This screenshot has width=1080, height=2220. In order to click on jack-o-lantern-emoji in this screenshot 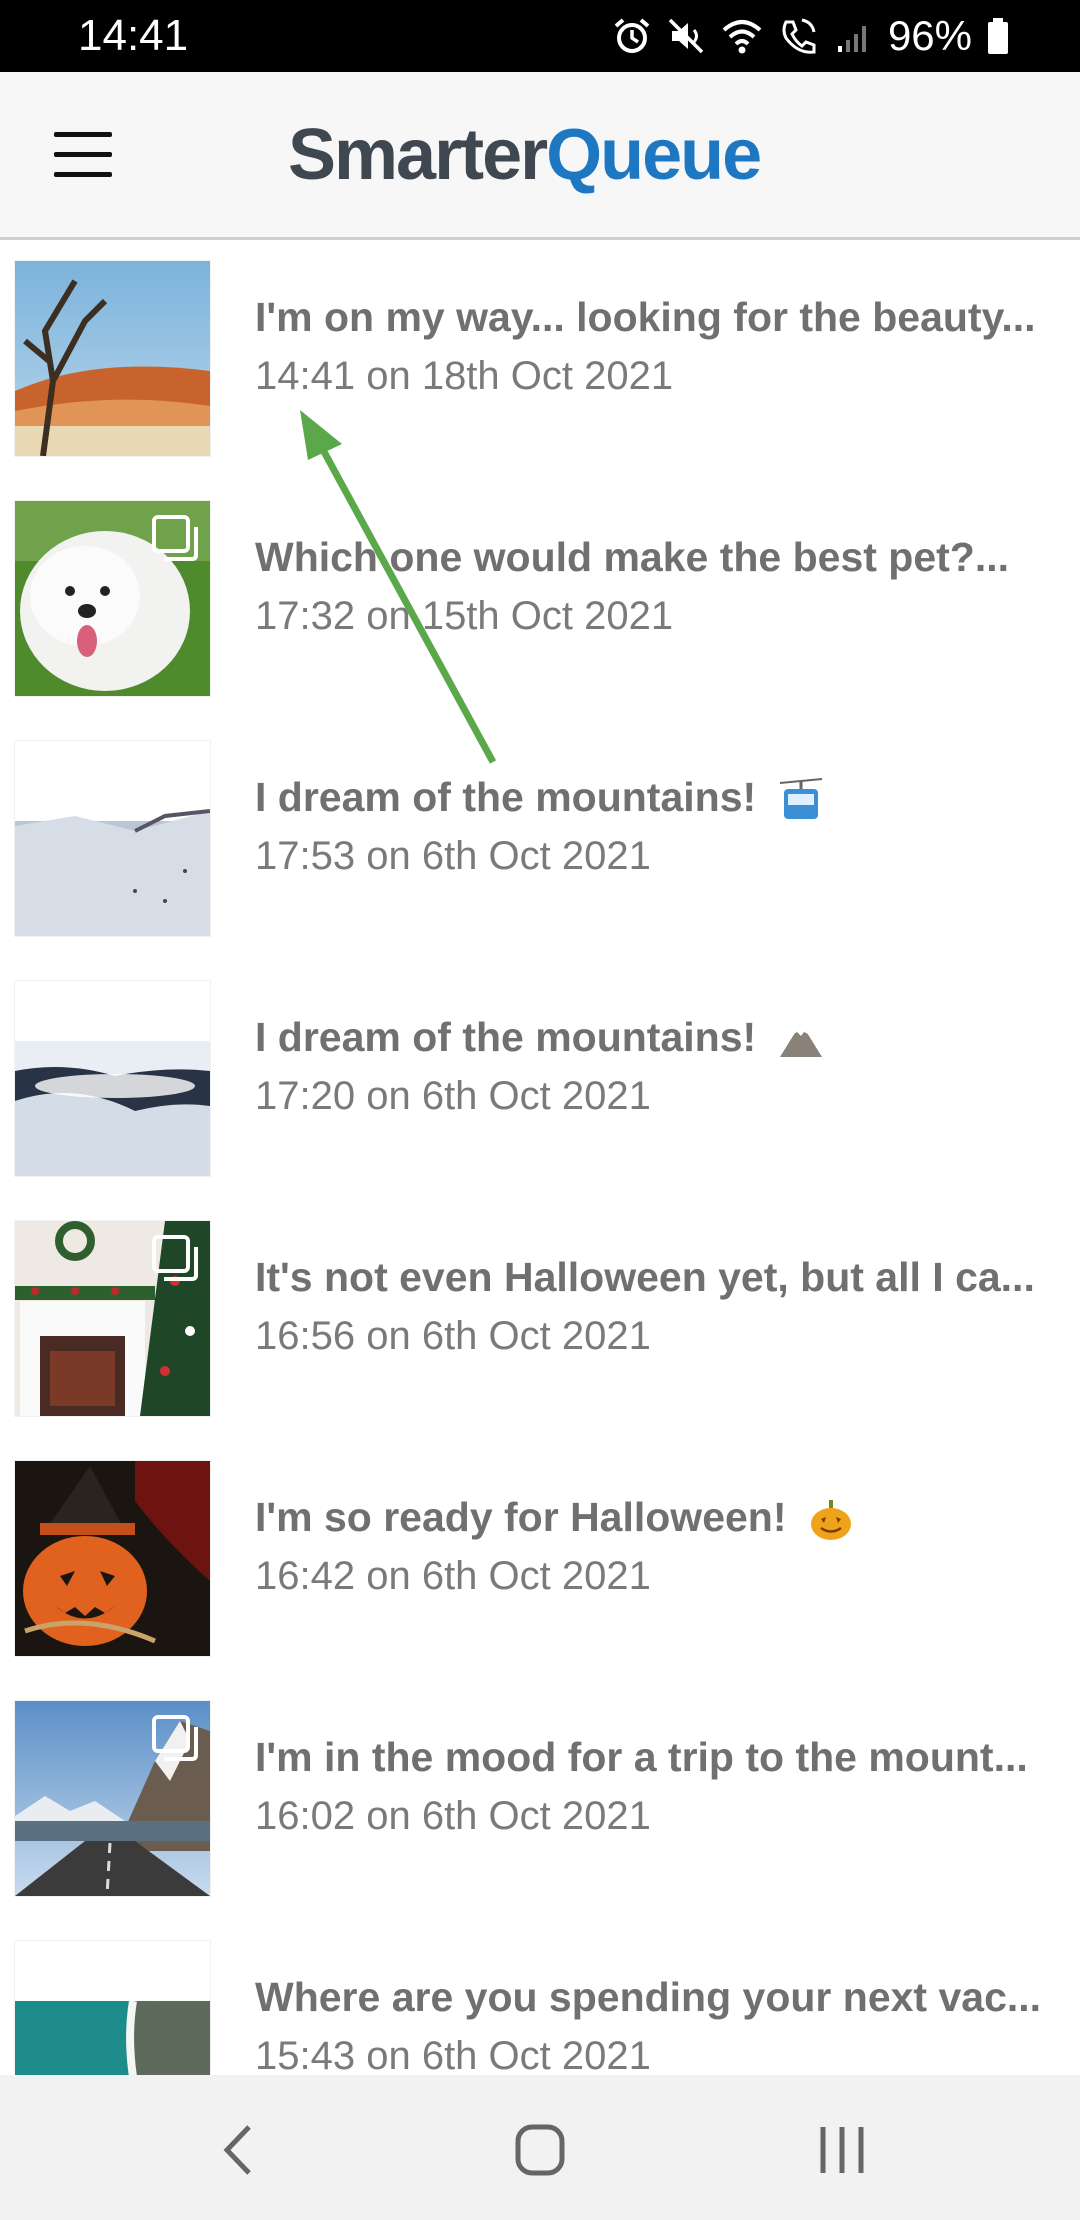, I will do `click(830, 1520)`.